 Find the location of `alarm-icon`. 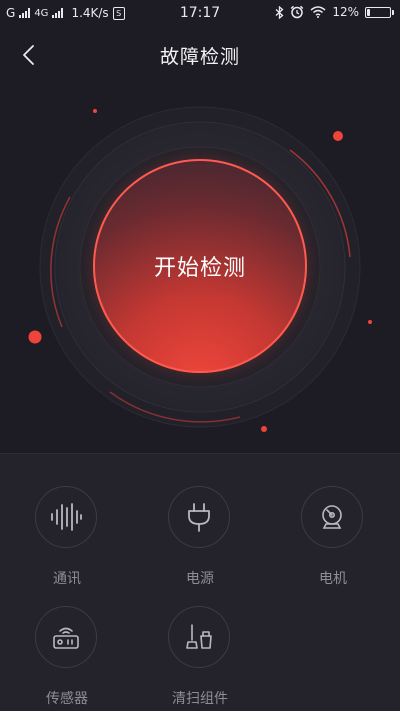

alarm-icon is located at coordinates (297, 12).